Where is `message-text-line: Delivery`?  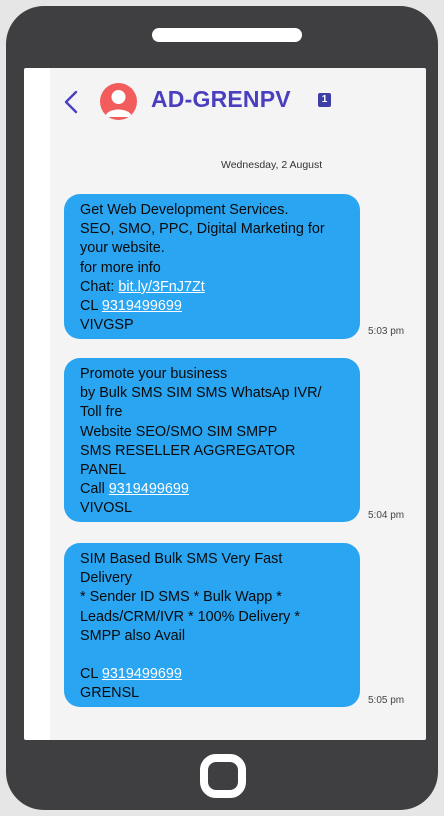 message-text-line: Delivery is located at coordinates (106, 578).